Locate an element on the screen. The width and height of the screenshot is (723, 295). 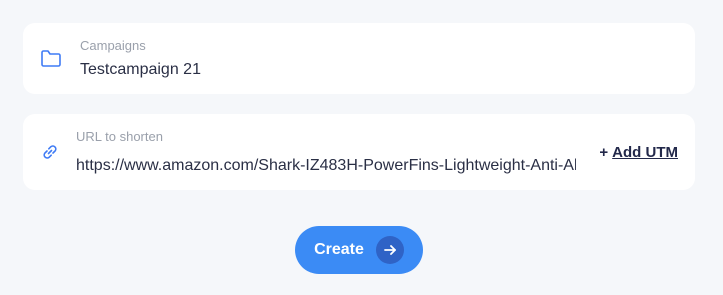
link-icon is located at coordinates (50, 152).